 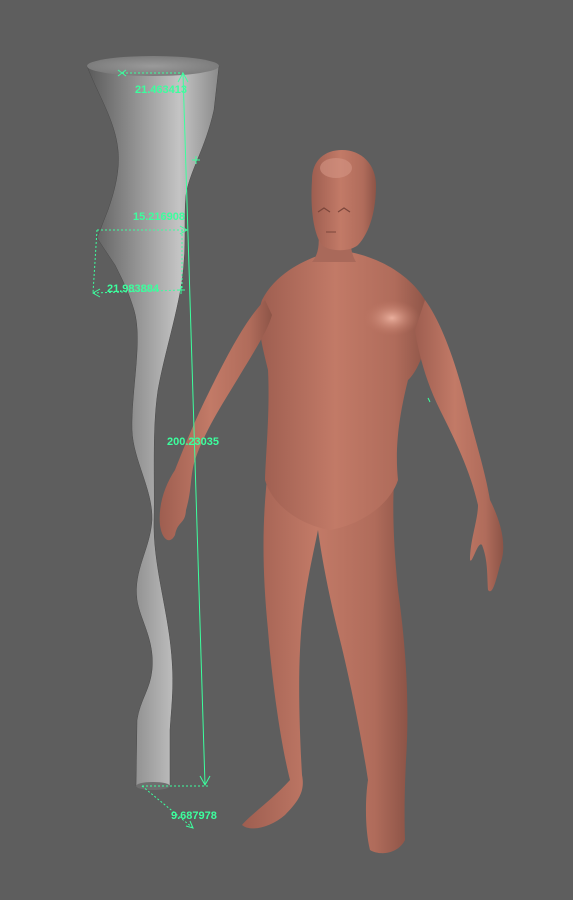 What do you see at coordinates (153, 66) in the screenshot?
I see `column-top-cap` at bounding box center [153, 66].